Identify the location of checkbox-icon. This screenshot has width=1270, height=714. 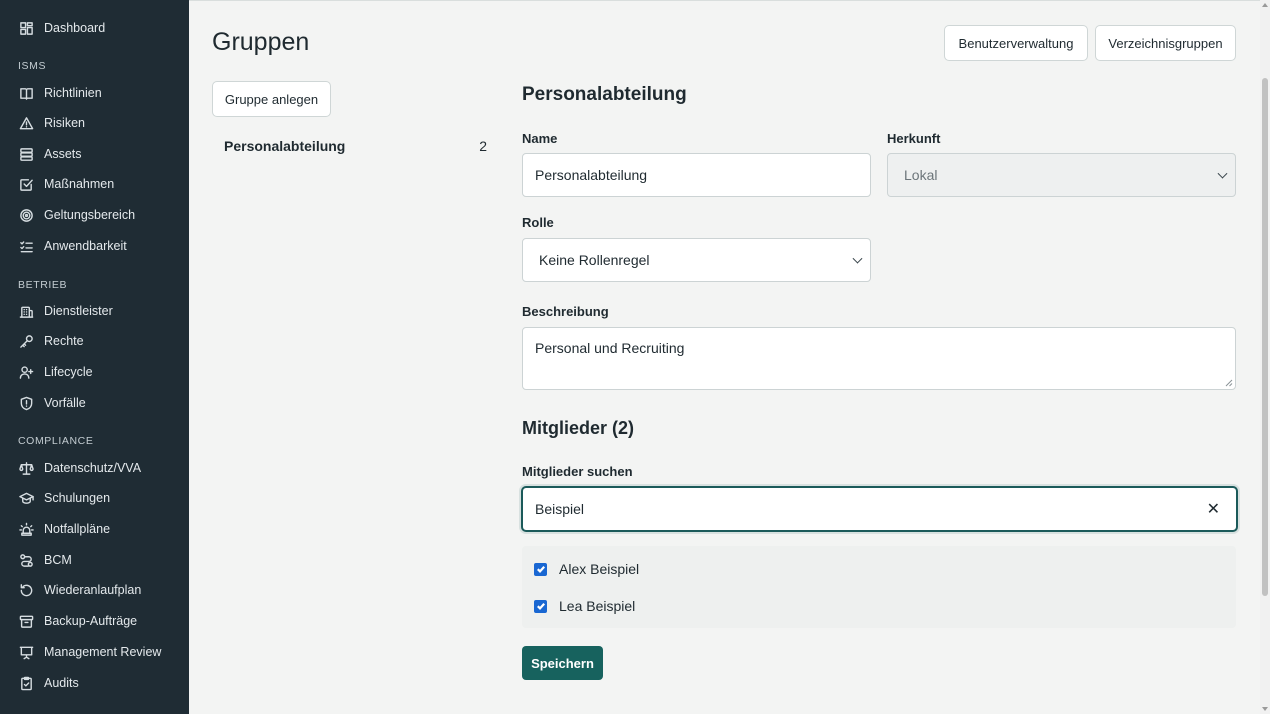
(26, 184).